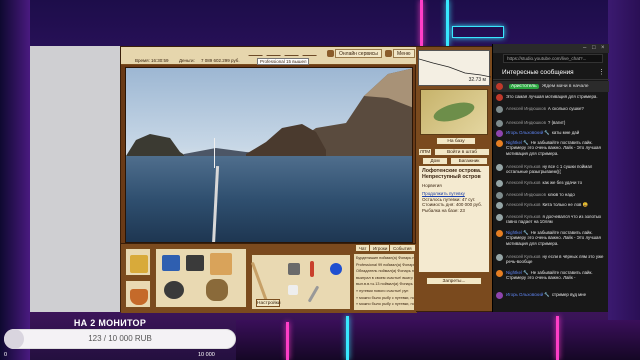 Image resolution: width=640 pixels, height=360 pixels. What do you see at coordinates (624, 180) in the screenshot?
I see `background-right-panel` at bounding box center [624, 180].